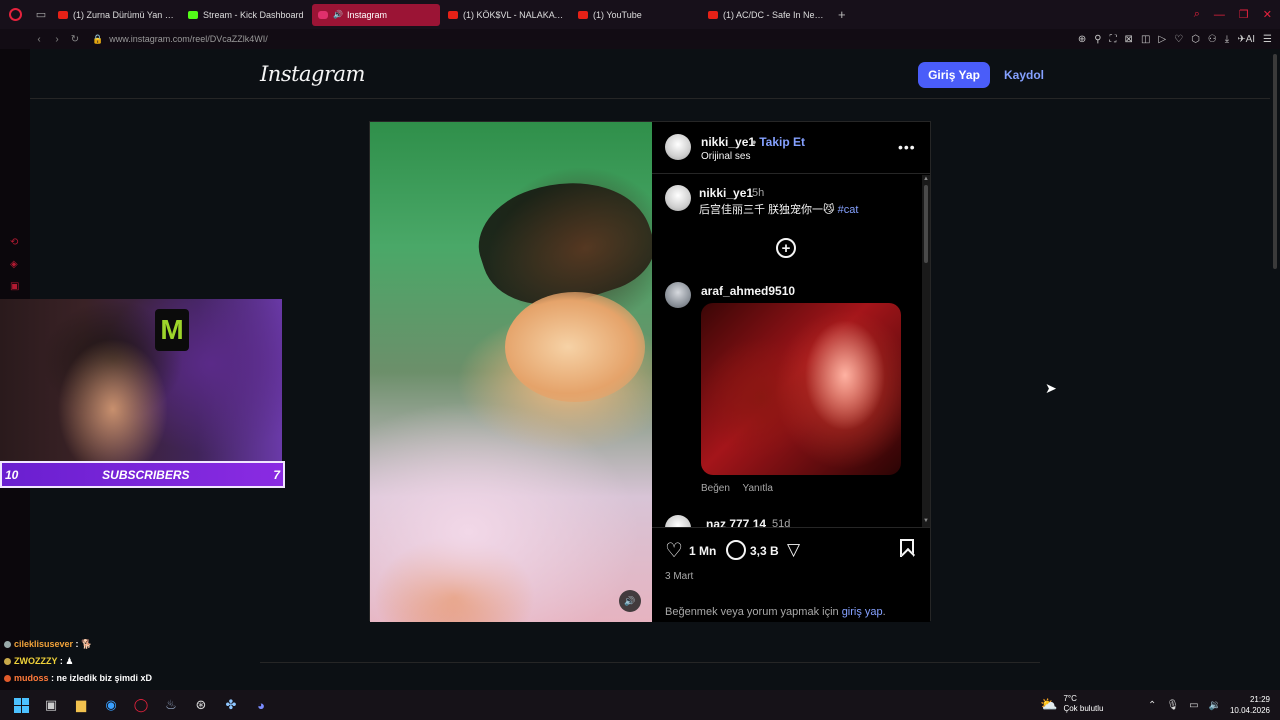  Describe the element at coordinates (246, 15) in the screenshot. I see `tab-kick-dashboard: Stream - Kick Dashboard` at that location.